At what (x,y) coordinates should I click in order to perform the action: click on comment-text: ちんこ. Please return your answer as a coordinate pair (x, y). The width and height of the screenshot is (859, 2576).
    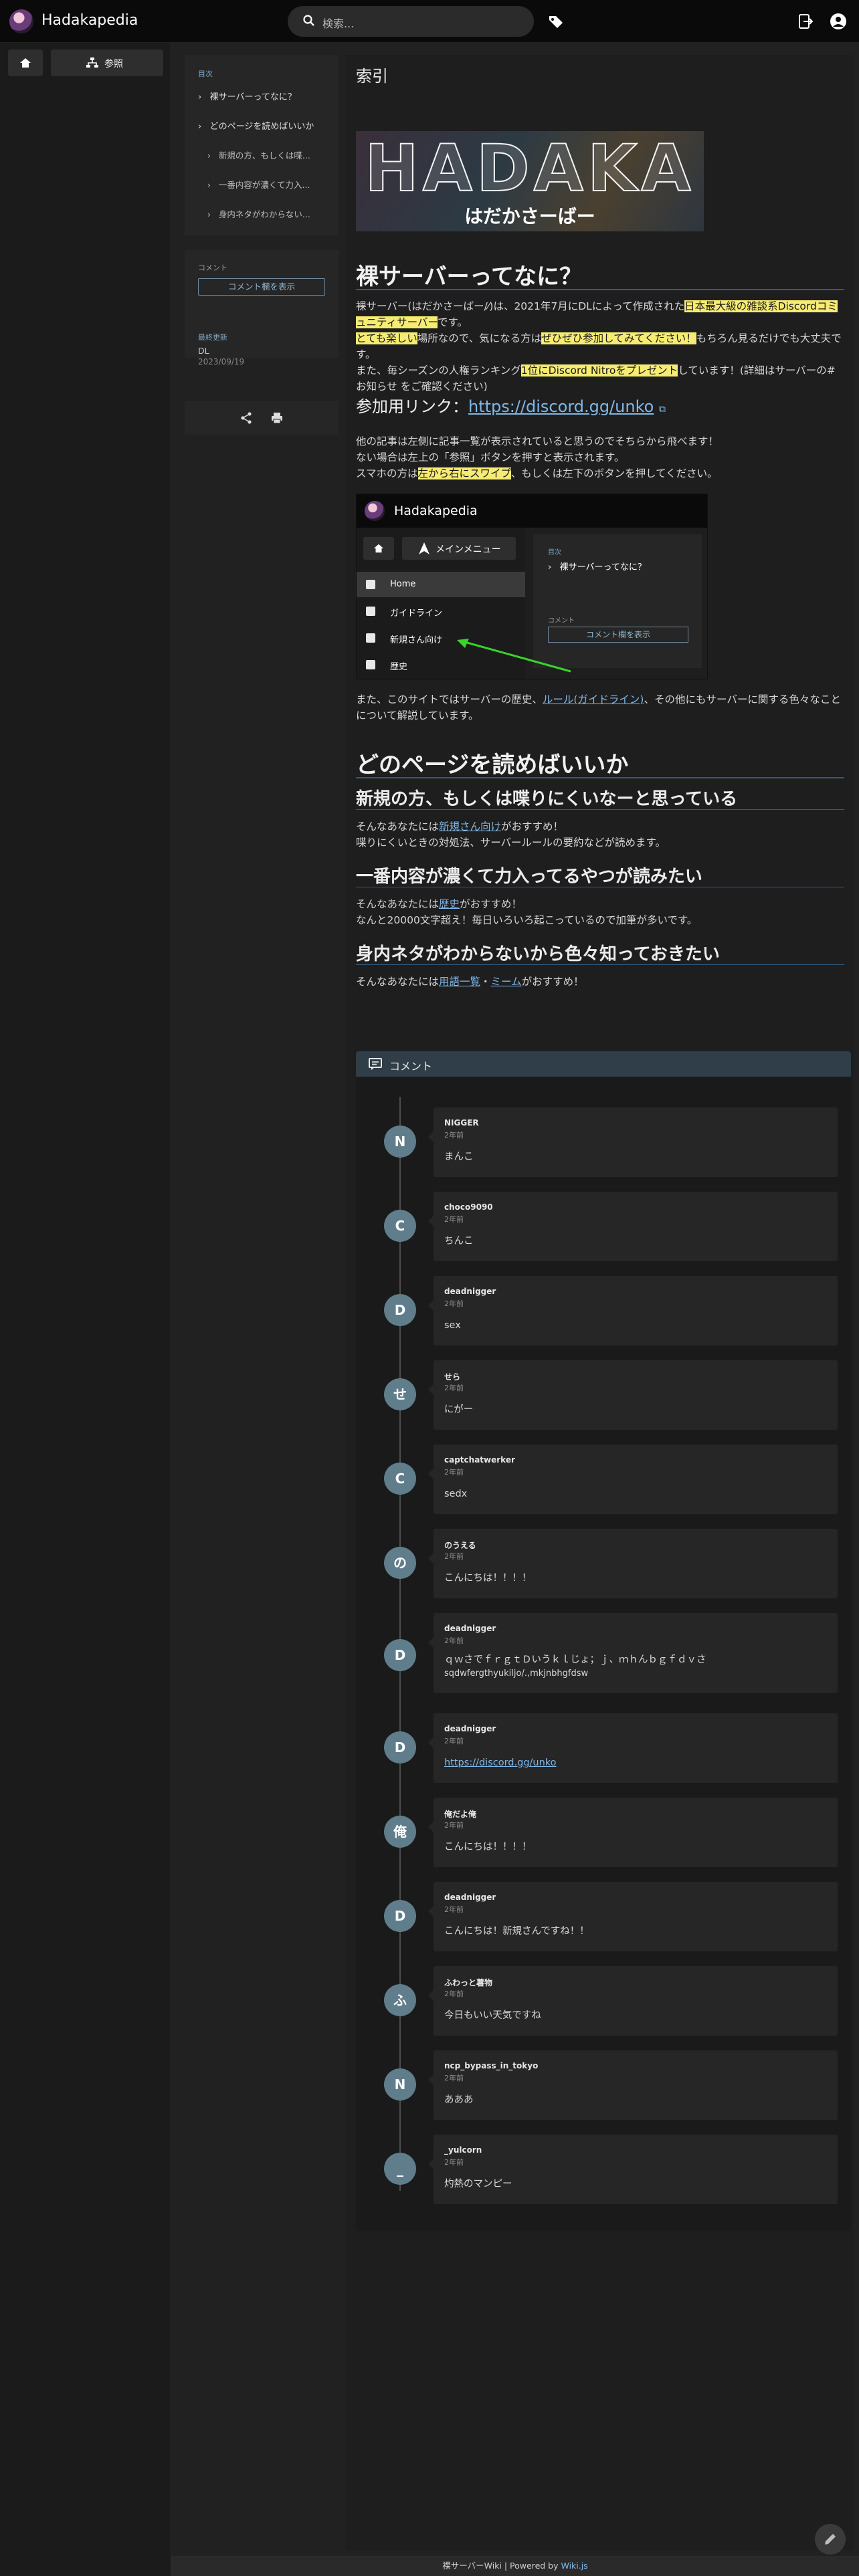
    Looking at the image, I should click on (459, 1241).